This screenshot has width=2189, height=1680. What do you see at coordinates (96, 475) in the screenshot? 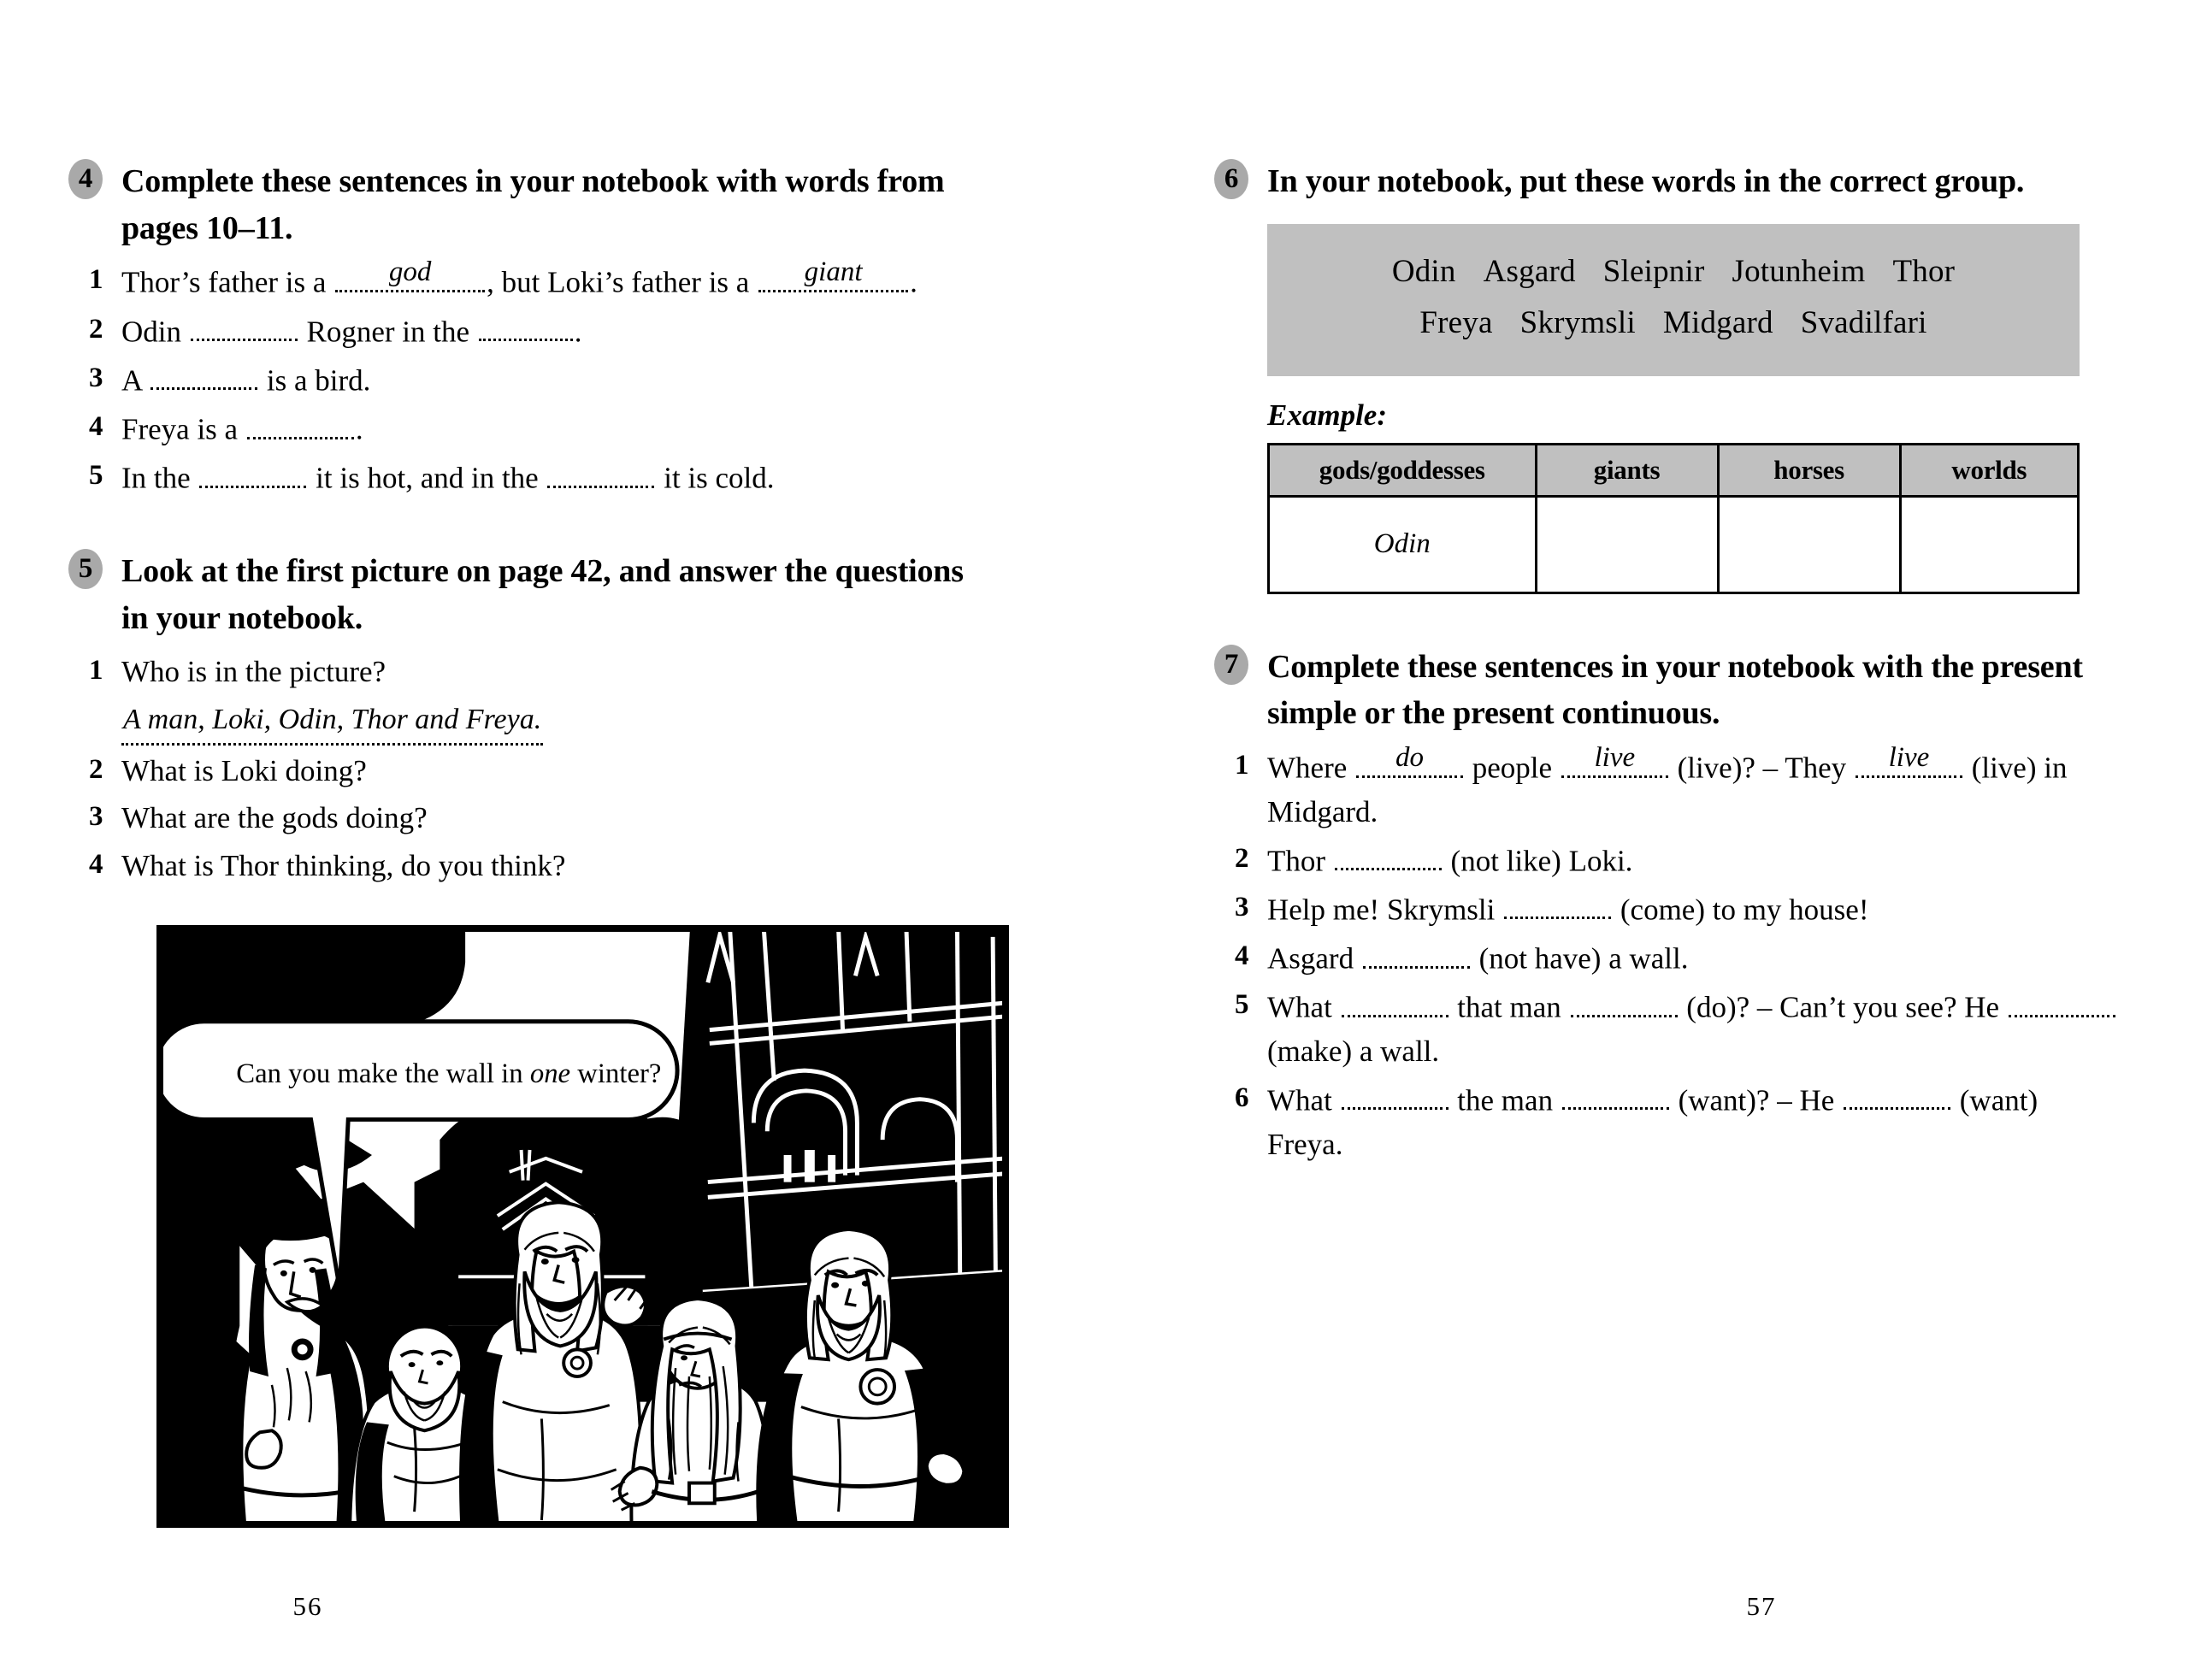
I see `item-number: 5` at bounding box center [96, 475].